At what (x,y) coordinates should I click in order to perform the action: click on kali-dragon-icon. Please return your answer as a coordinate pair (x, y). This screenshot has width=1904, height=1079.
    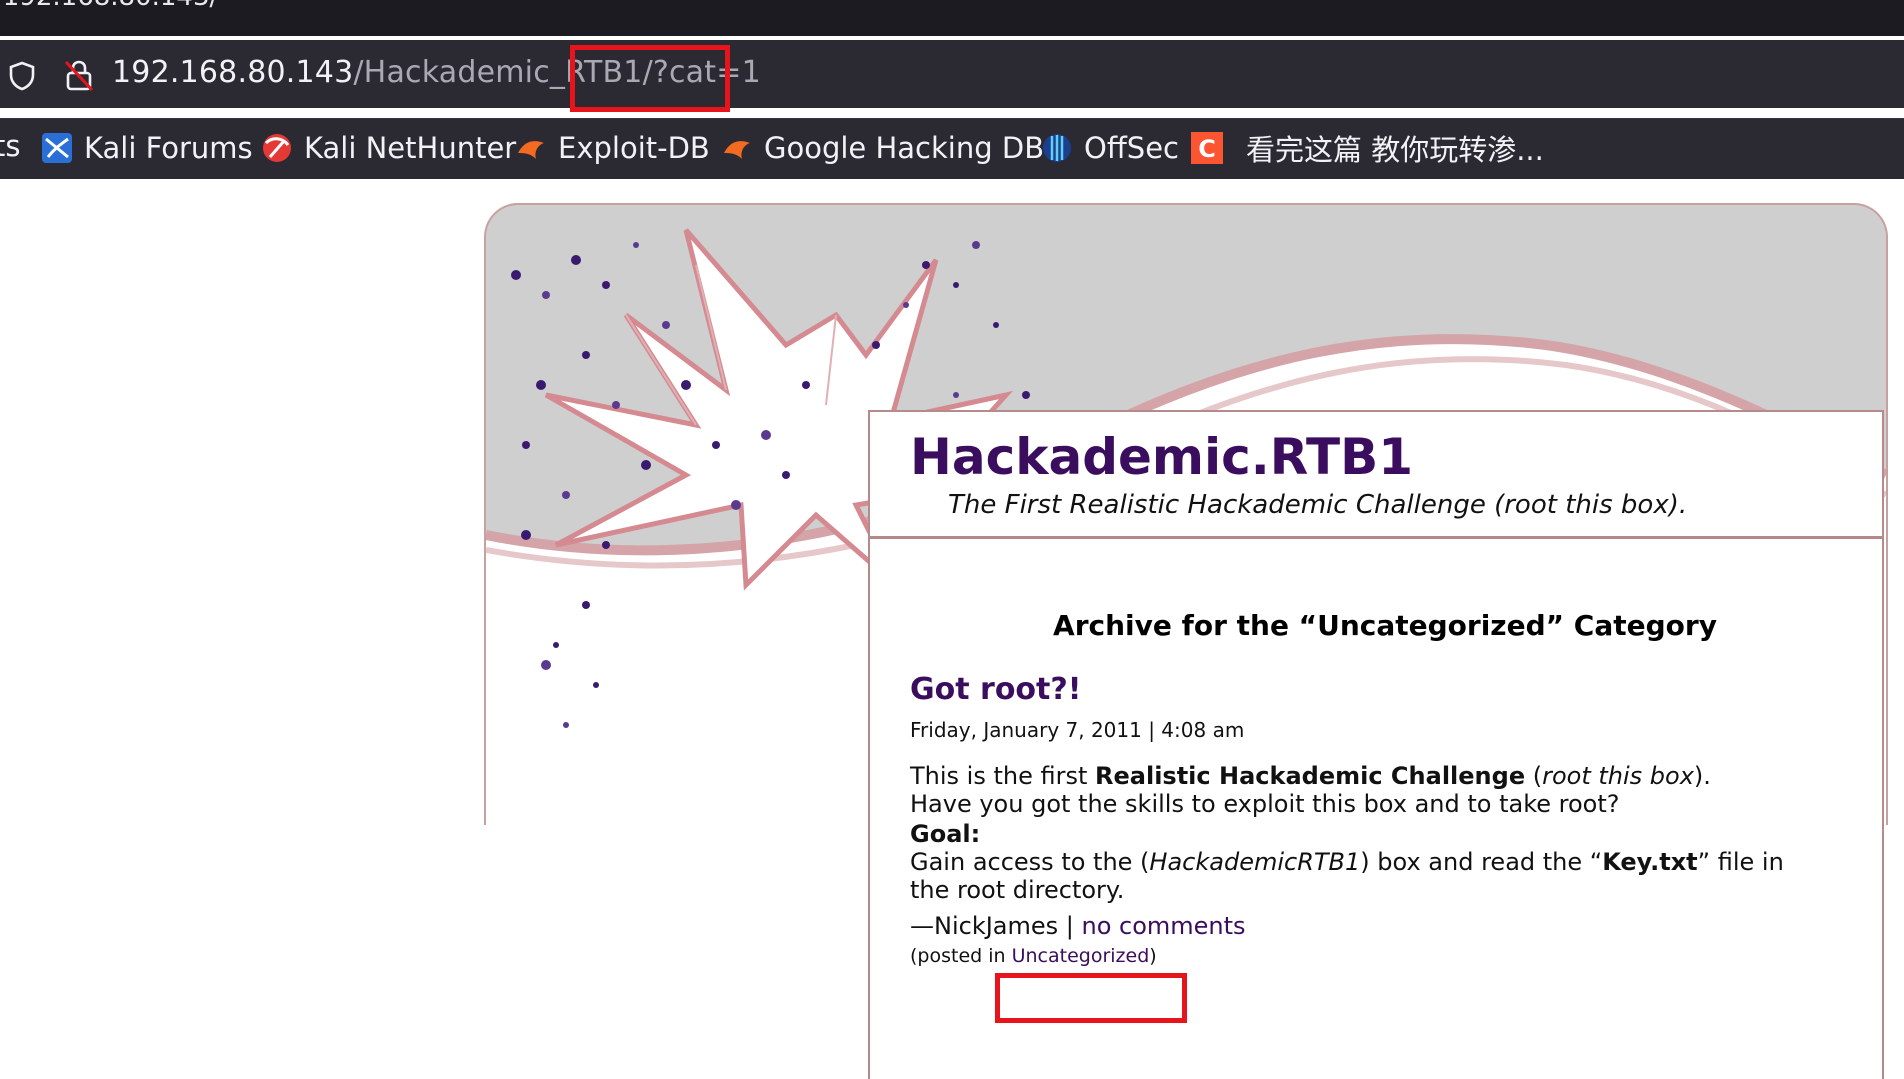
    Looking at the image, I should click on (57, 148).